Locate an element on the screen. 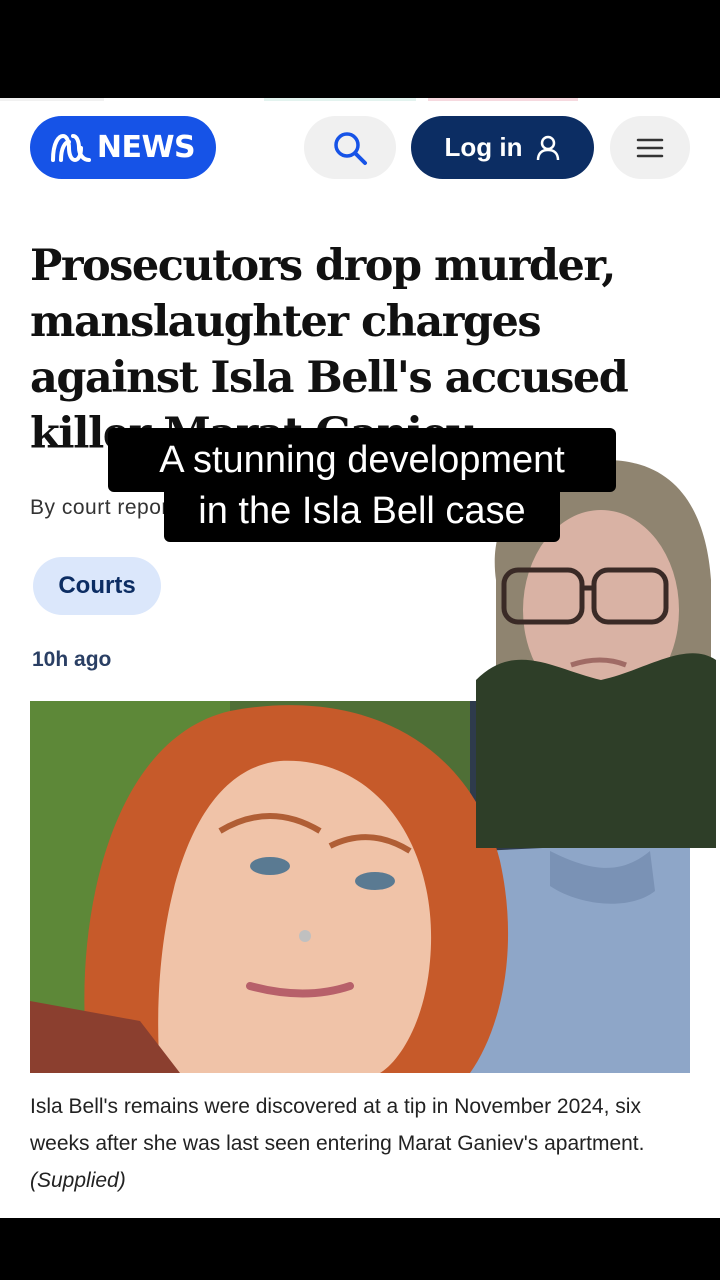 This screenshot has height=1280, width=720. bottom-black-bar is located at coordinates (360, 1249).